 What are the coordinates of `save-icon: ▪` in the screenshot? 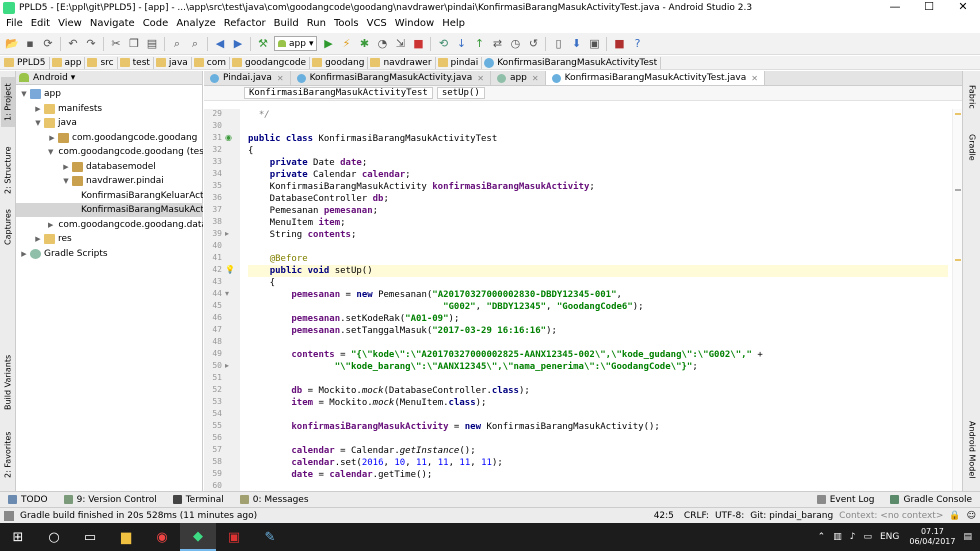 It's located at (30, 44).